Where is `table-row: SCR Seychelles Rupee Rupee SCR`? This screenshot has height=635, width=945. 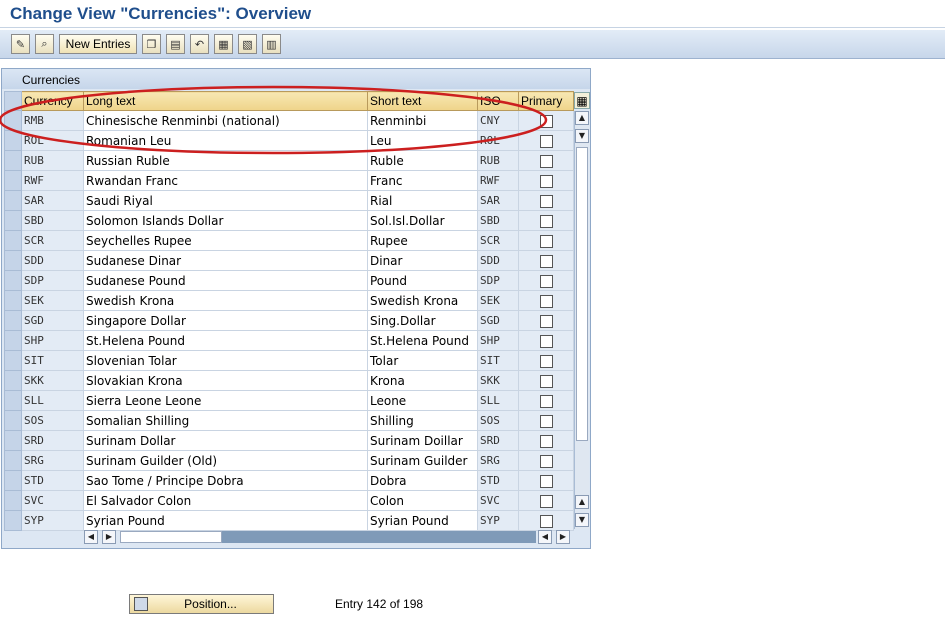 table-row: SCR Seychelles Rupee Rupee SCR is located at coordinates (289, 240).